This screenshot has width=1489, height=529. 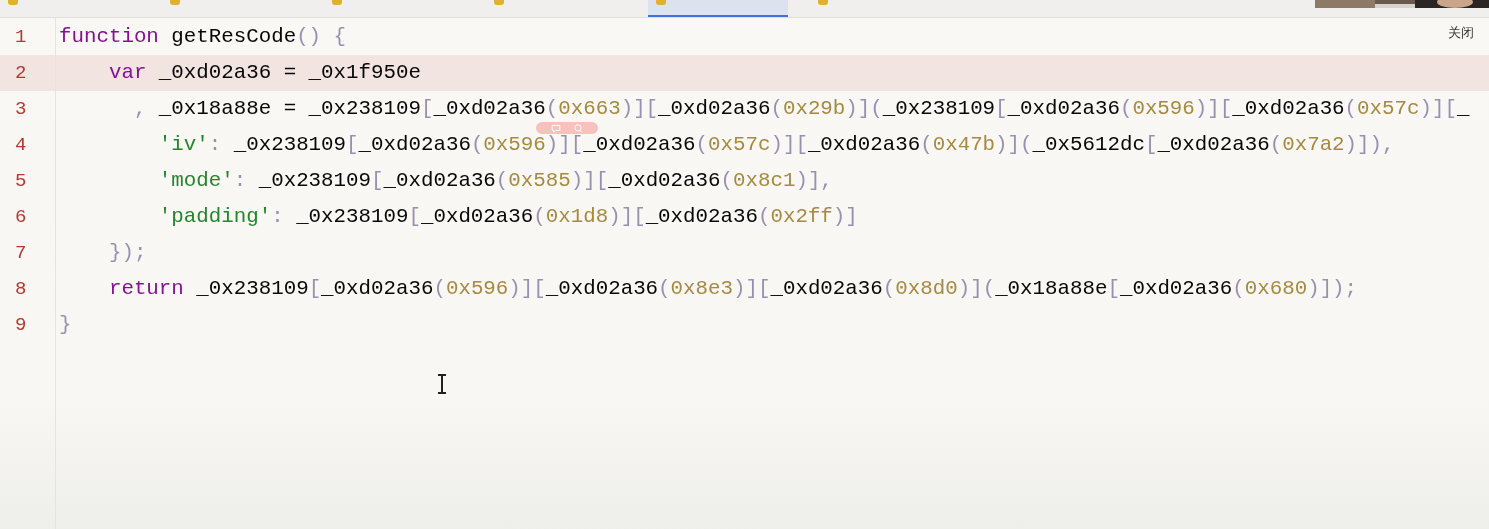 I want to click on line-number: 6, so click(x=21, y=217).